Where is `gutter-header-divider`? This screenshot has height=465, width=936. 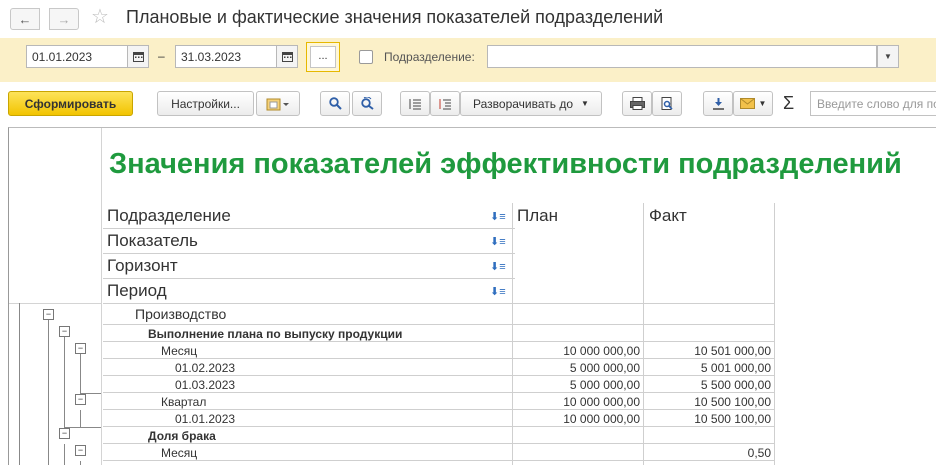
gutter-header-divider is located at coordinates (55, 303).